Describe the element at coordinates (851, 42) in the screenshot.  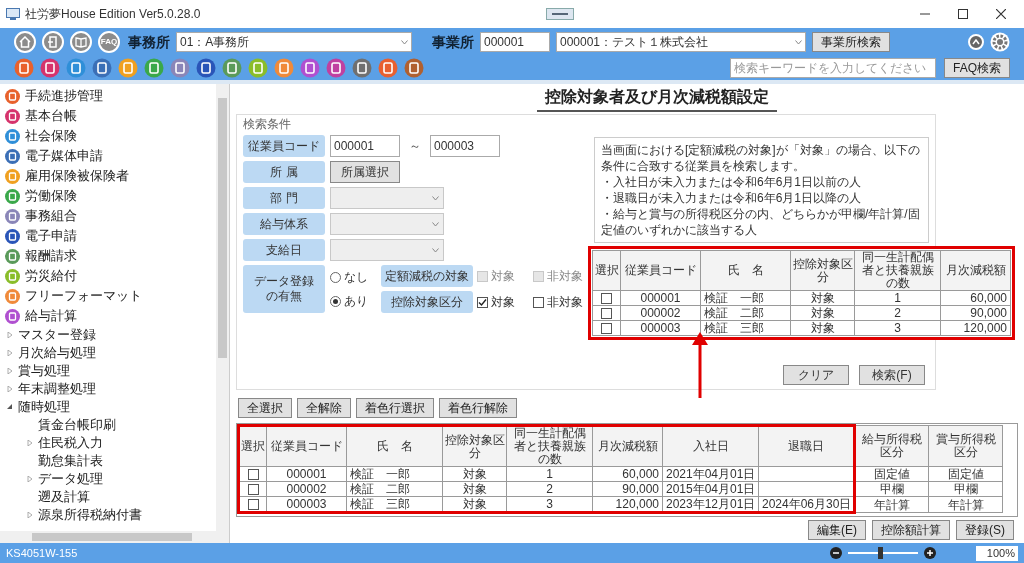
I see `site-search-button: 事業所検索` at that location.